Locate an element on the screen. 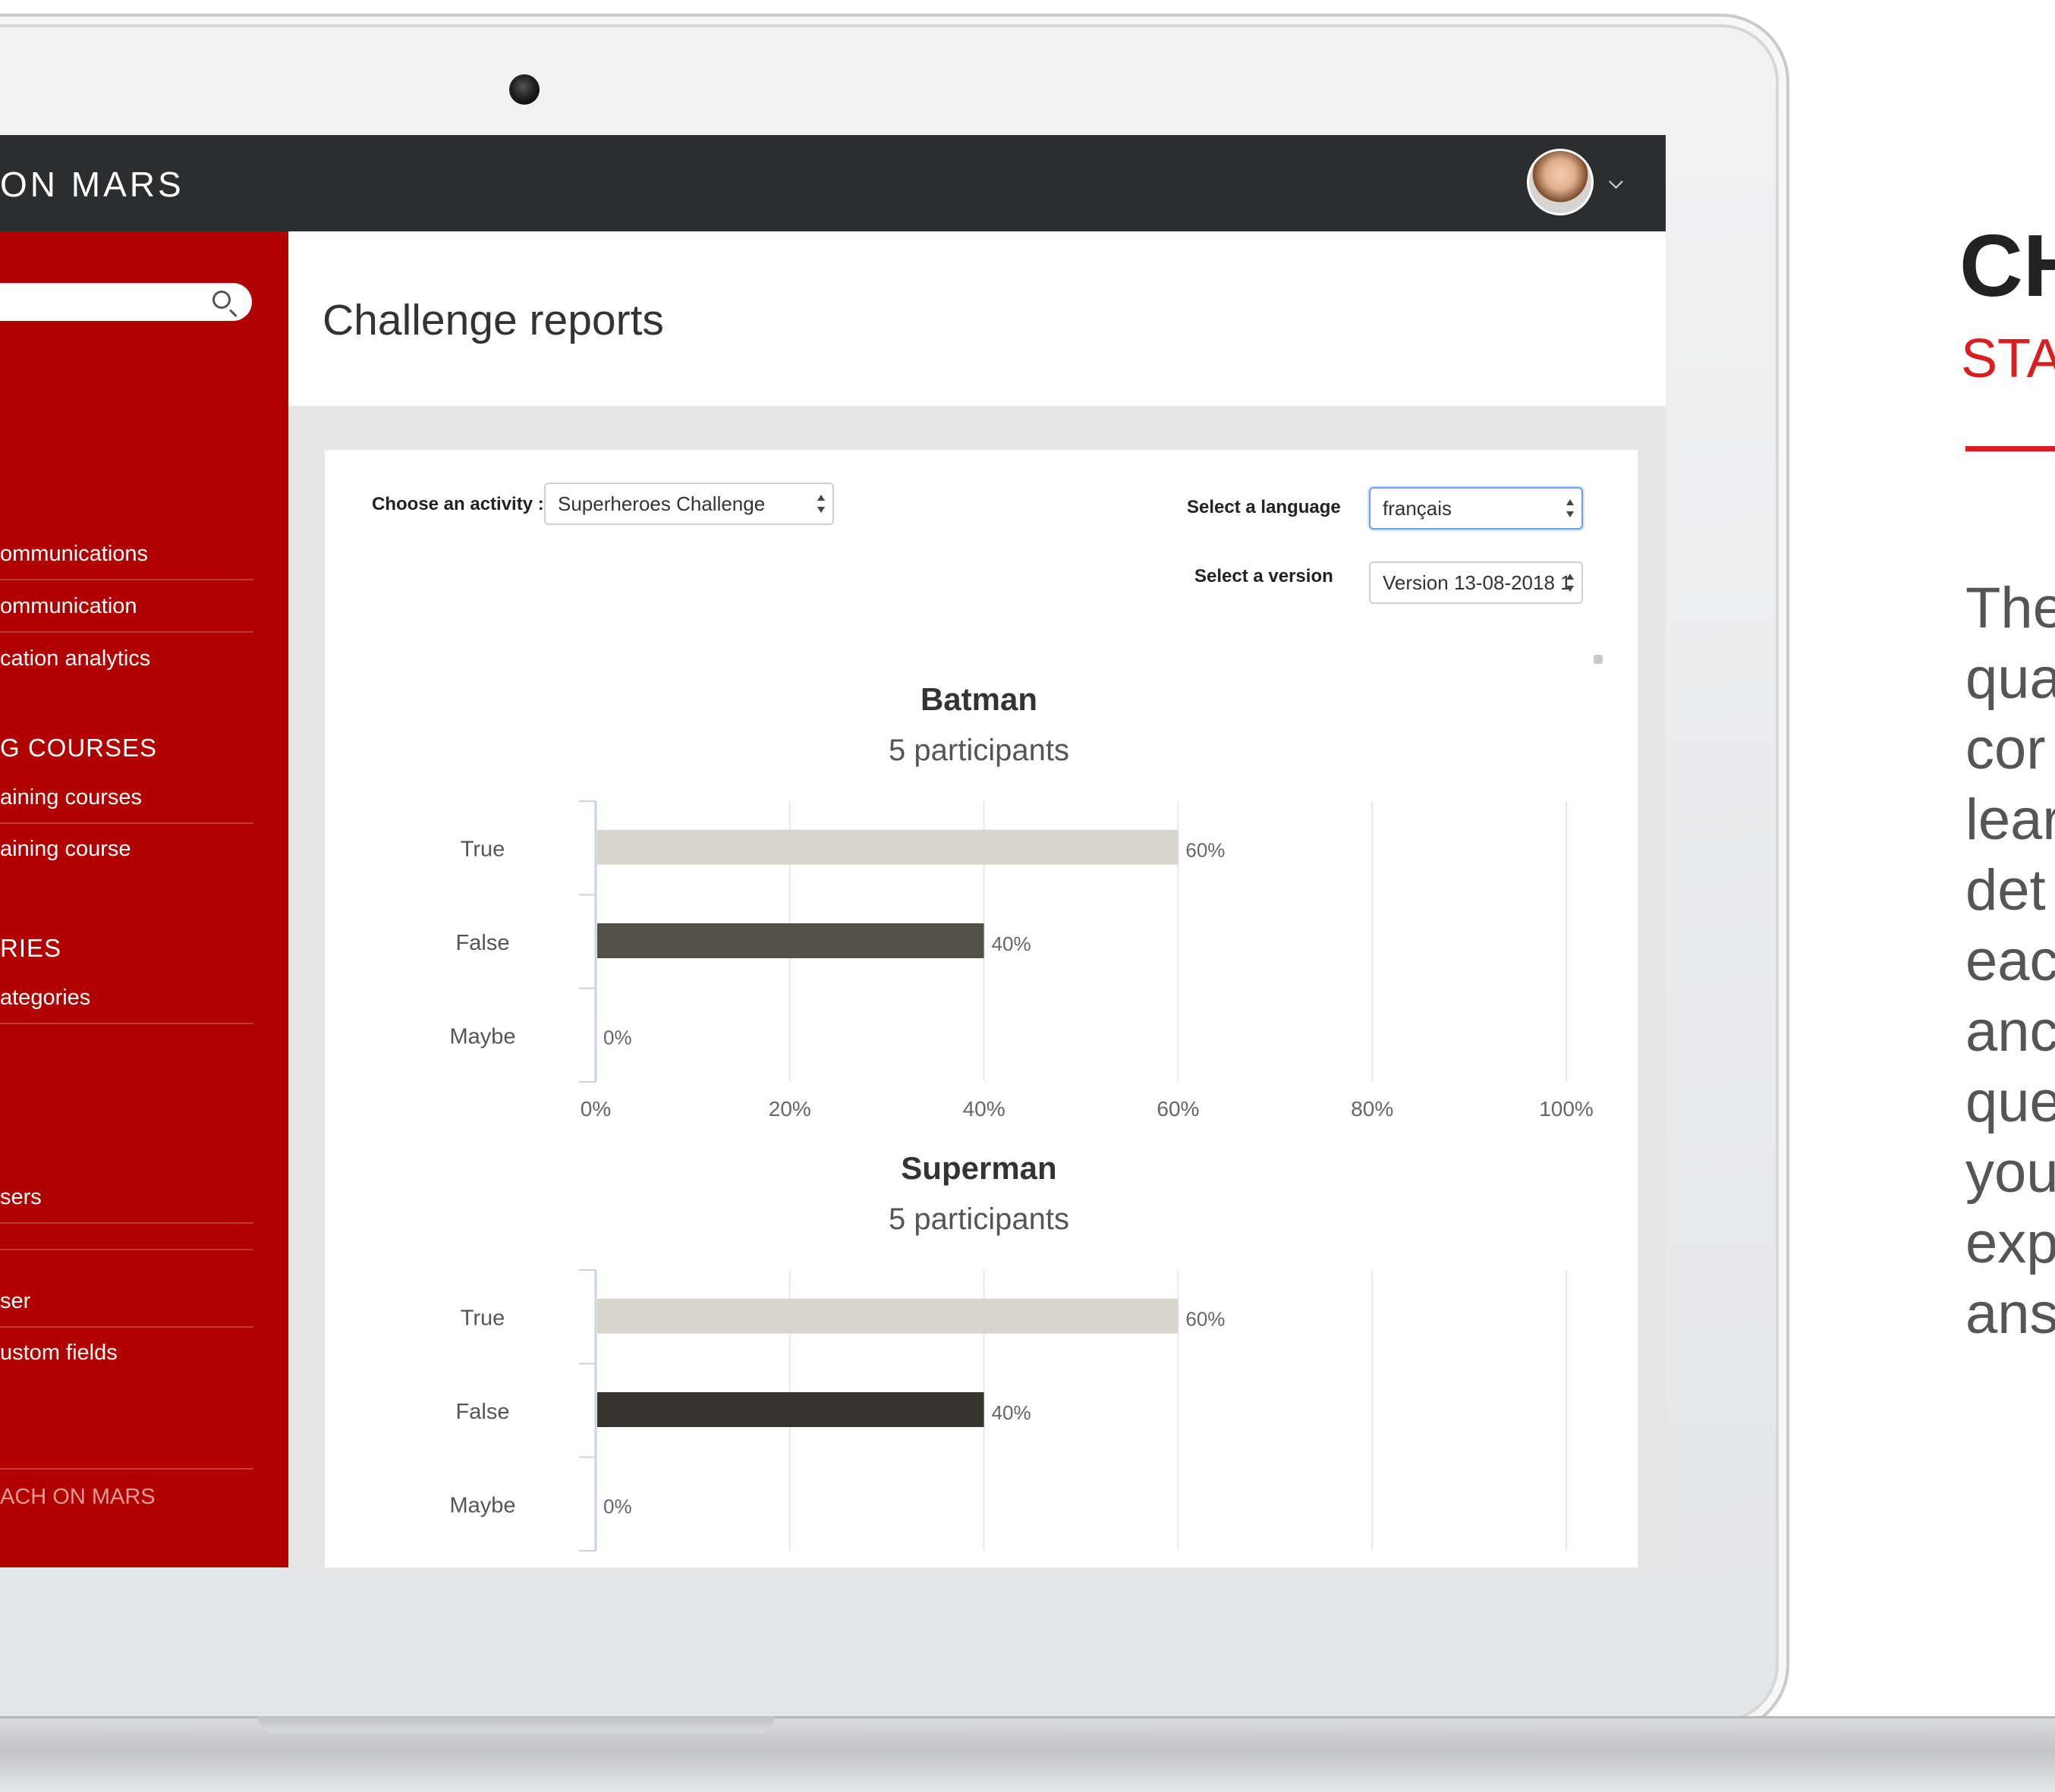  search-icon is located at coordinates (221, 300).